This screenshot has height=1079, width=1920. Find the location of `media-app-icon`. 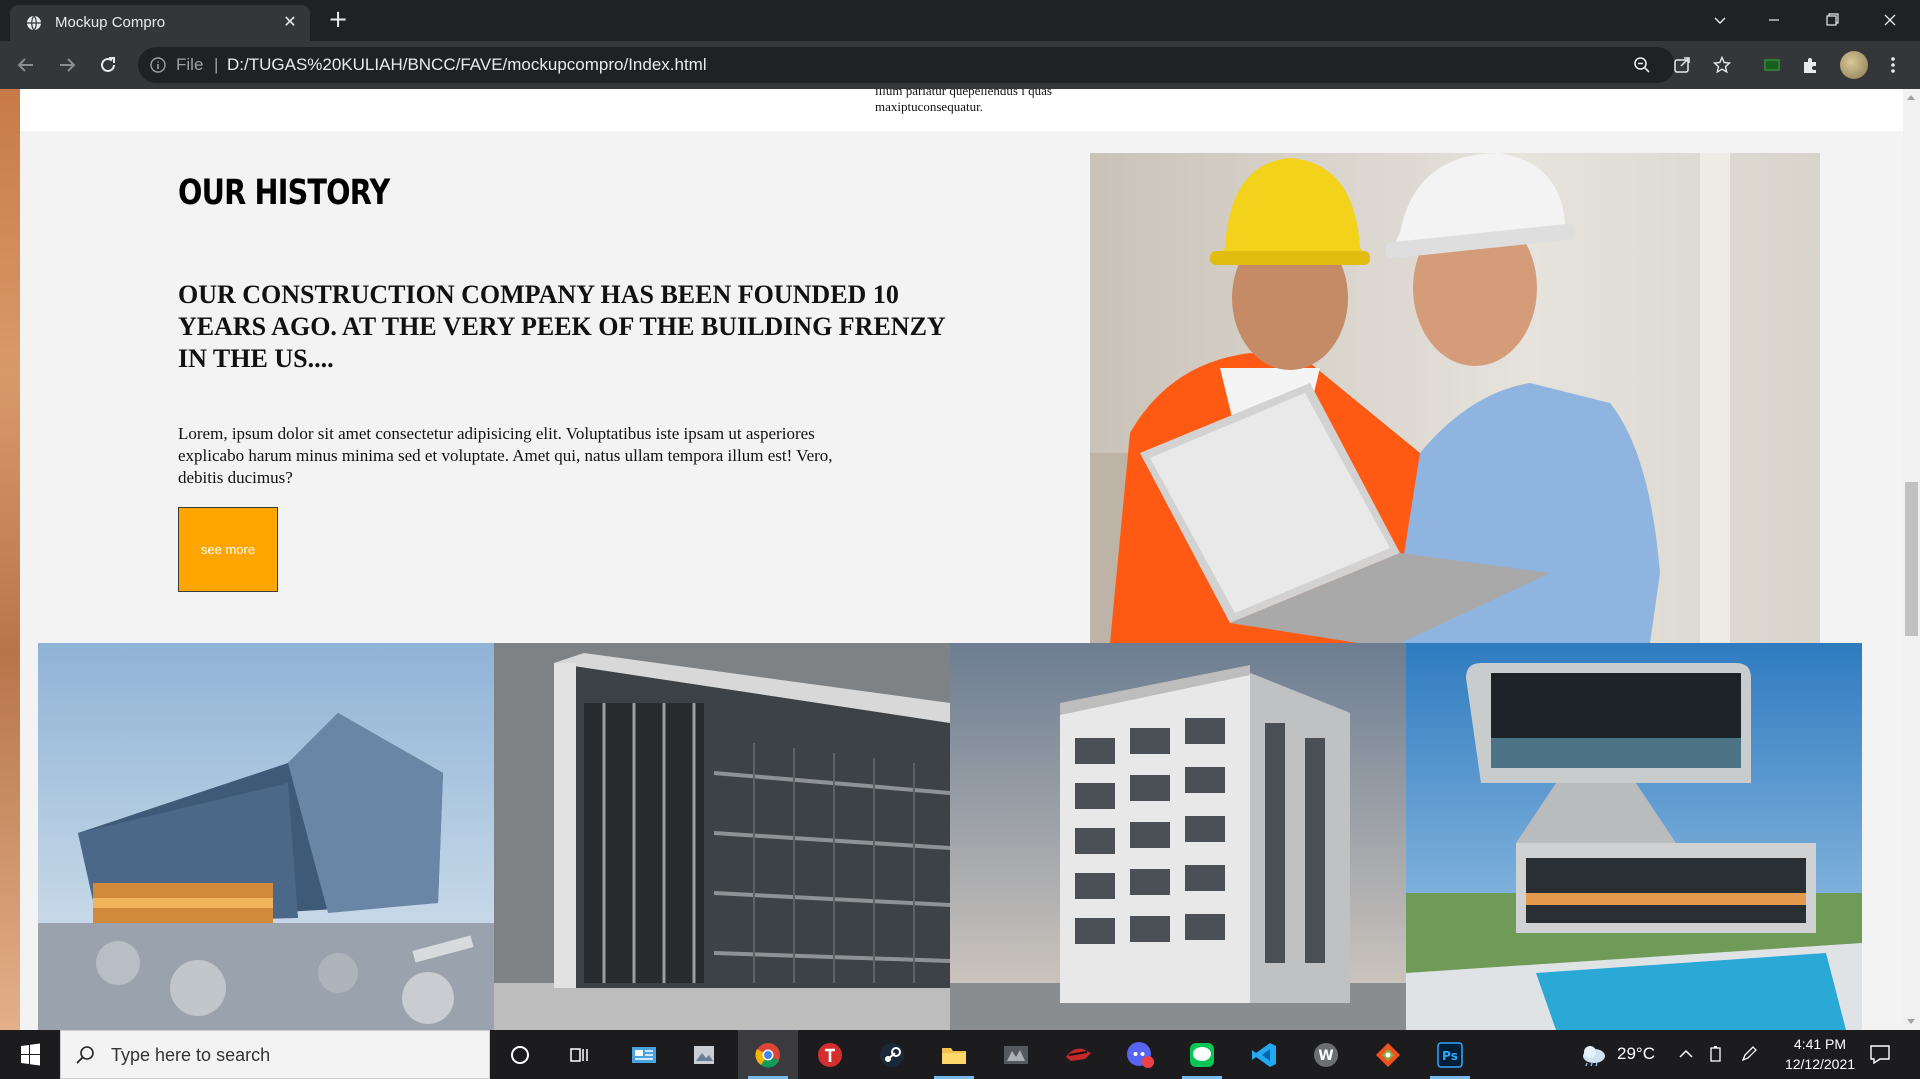

media-app-icon is located at coordinates (1016, 1054).